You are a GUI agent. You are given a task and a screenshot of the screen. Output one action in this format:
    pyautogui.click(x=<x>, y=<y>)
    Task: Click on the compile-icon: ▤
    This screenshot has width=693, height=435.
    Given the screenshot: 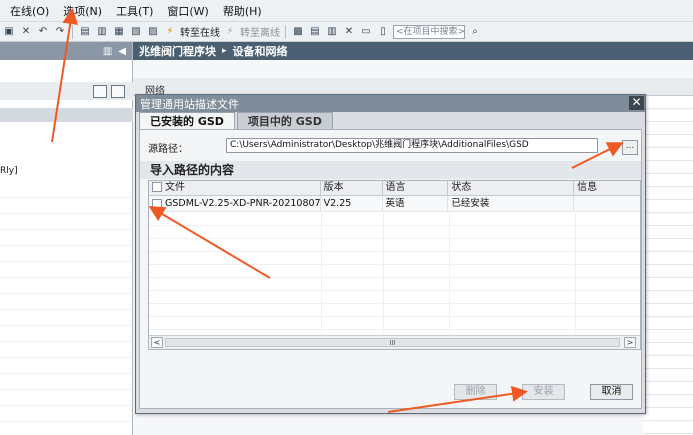 What is the action you would take?
    pyautogui.click(x=85, y=32)
    